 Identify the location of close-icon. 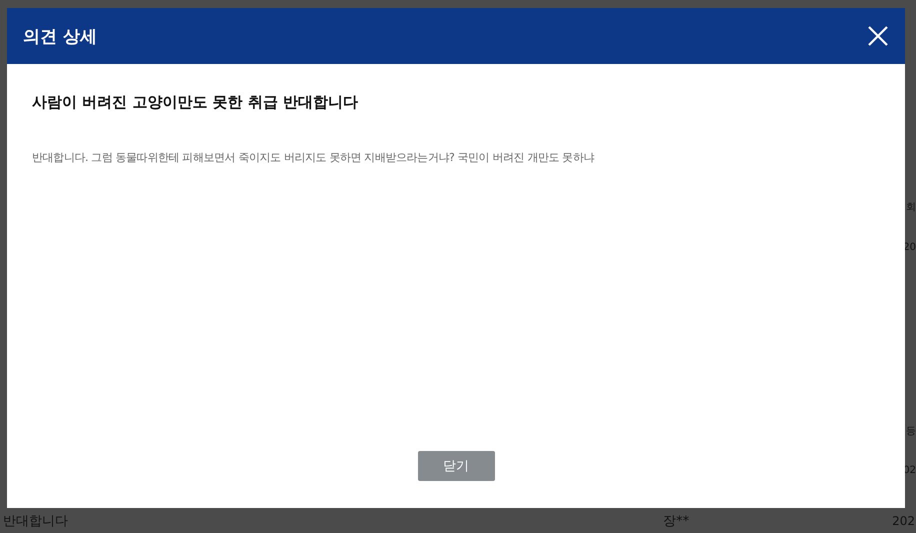
(878, 36).